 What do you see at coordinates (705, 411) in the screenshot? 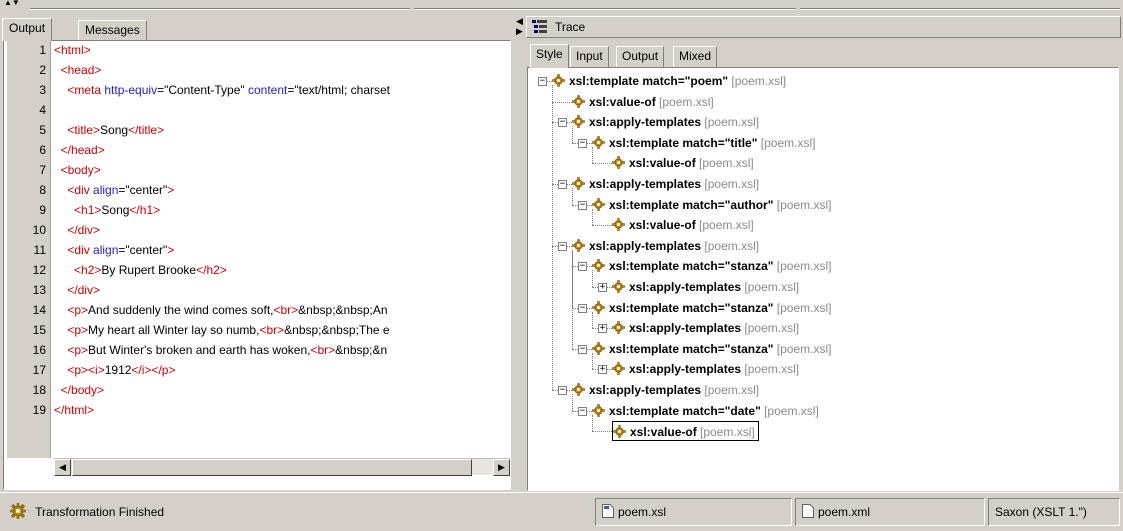
I see `tree-node: xsl:template match="date" [poem.xsl]` at bounding box center [705, 411].